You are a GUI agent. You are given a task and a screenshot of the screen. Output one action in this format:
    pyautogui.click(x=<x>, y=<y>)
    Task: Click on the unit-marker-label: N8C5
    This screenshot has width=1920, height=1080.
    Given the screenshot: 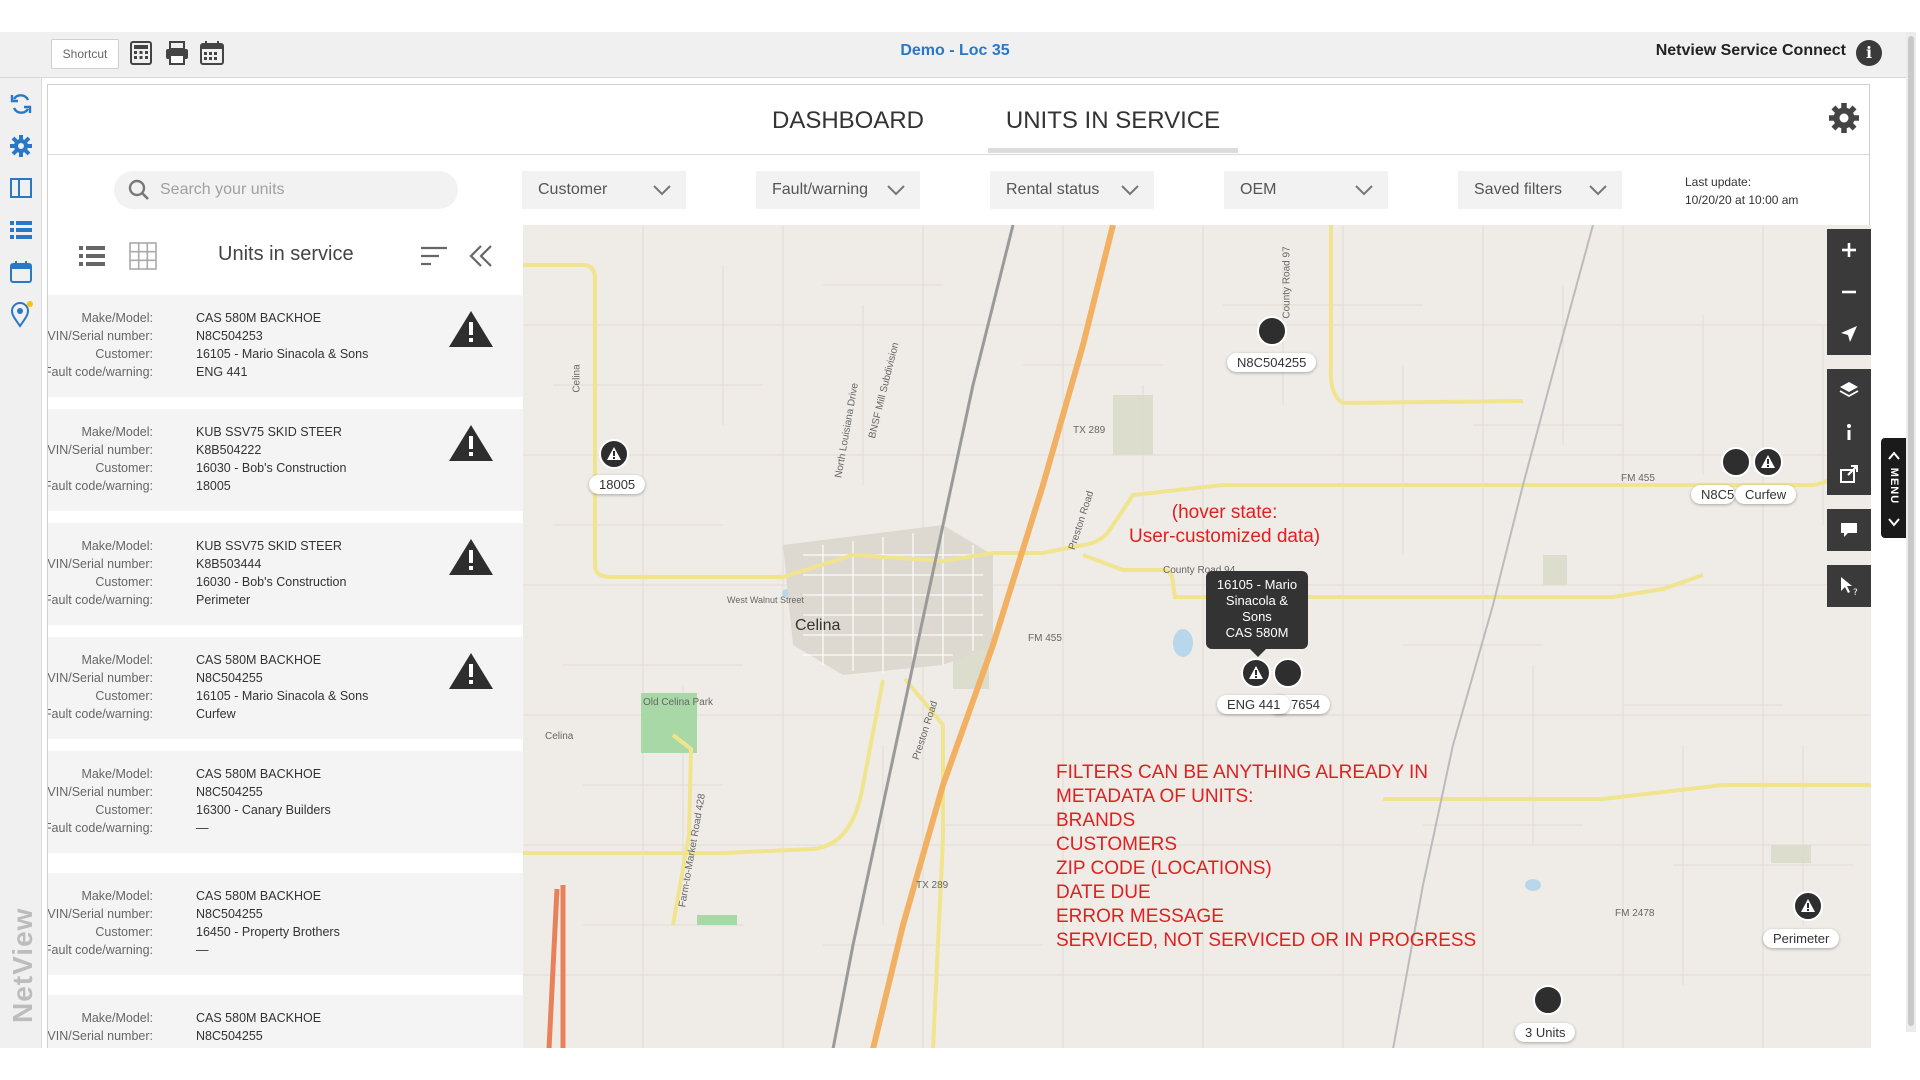 What is the action you would take?
    pyautogui.click(x=1713, y=494)
    